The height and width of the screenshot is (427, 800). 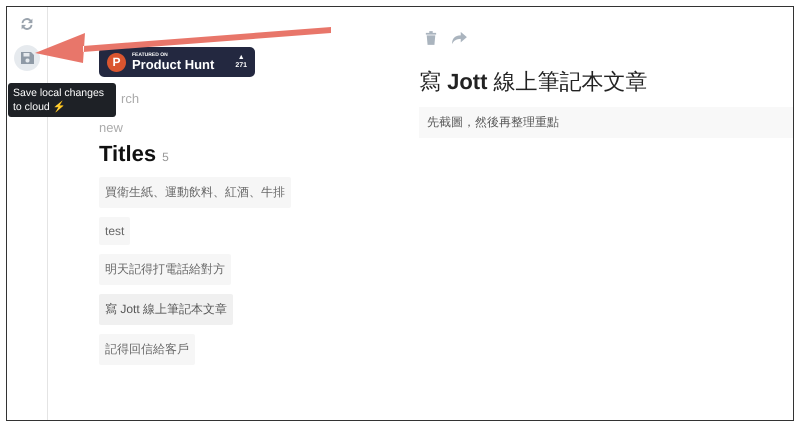 What do you see at coordinates (173, 64) in the screenshot?
I see `product-hunt-name: Product Hunt` at bounding box center [173, 64].